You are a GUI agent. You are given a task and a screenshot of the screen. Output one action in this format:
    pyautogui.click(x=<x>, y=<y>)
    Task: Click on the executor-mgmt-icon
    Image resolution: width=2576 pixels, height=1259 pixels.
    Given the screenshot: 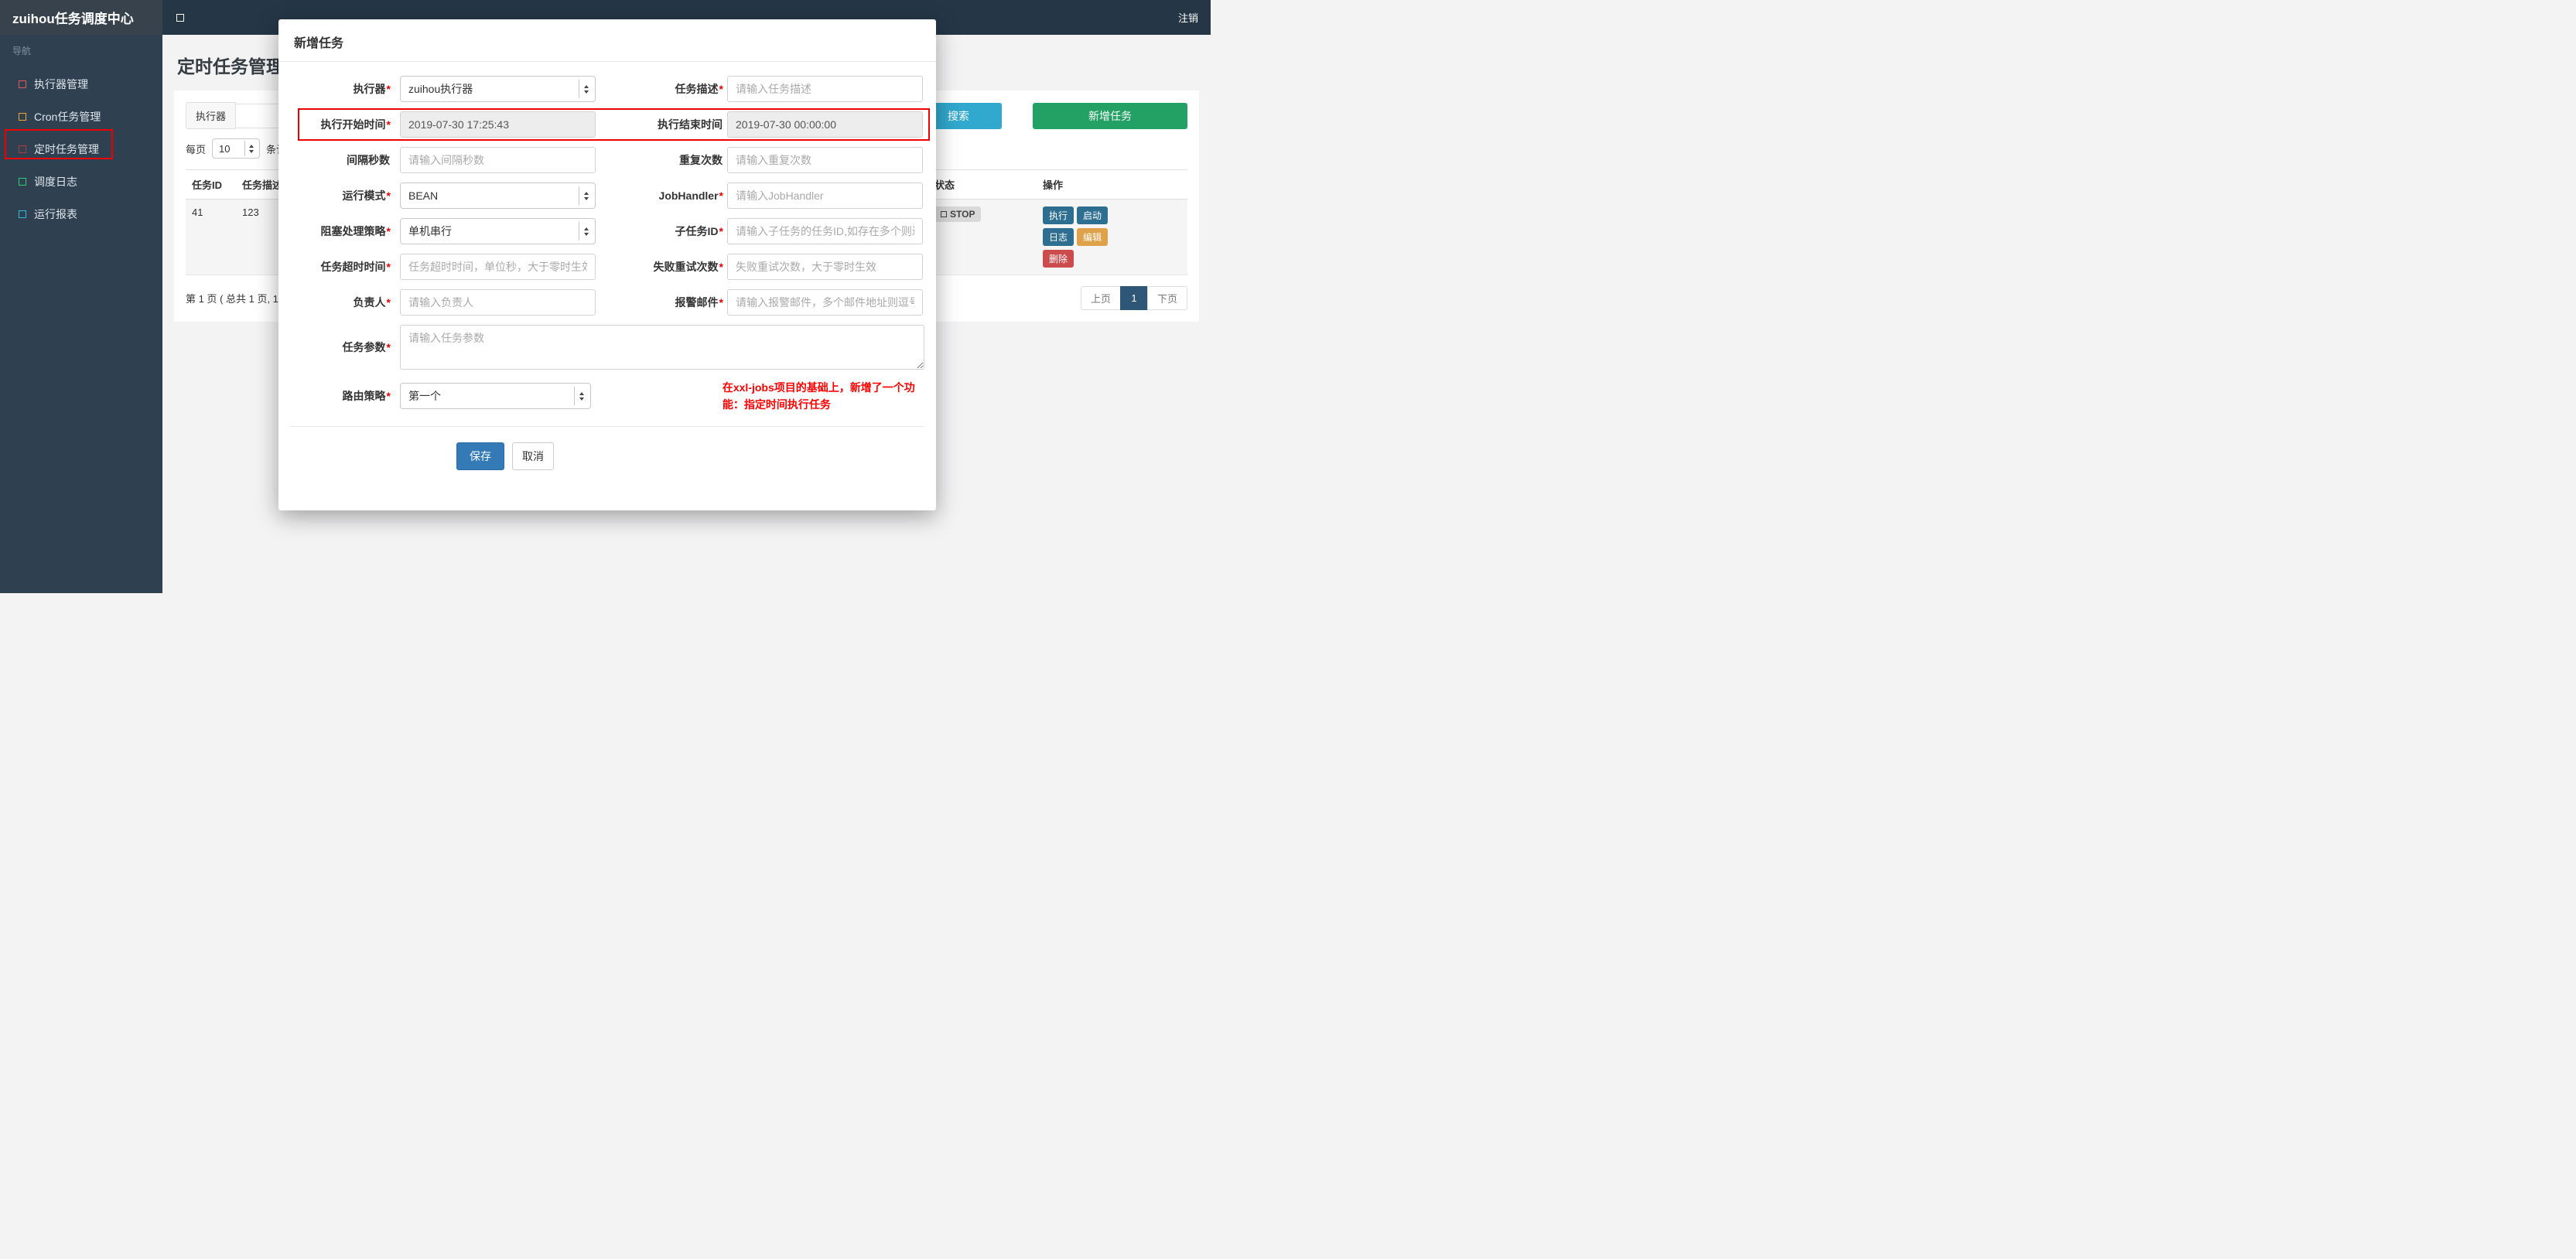 What is the action you would take?
    pyautogui.click(x=22, y=84)
    